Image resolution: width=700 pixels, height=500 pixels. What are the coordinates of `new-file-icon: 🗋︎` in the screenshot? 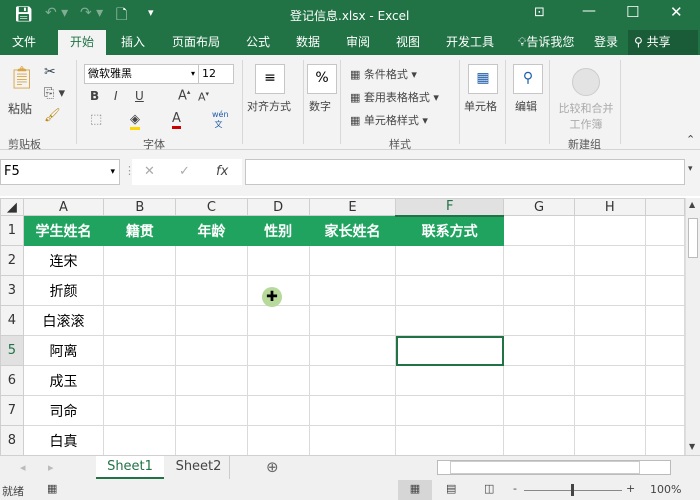 It's located at (121, 16).